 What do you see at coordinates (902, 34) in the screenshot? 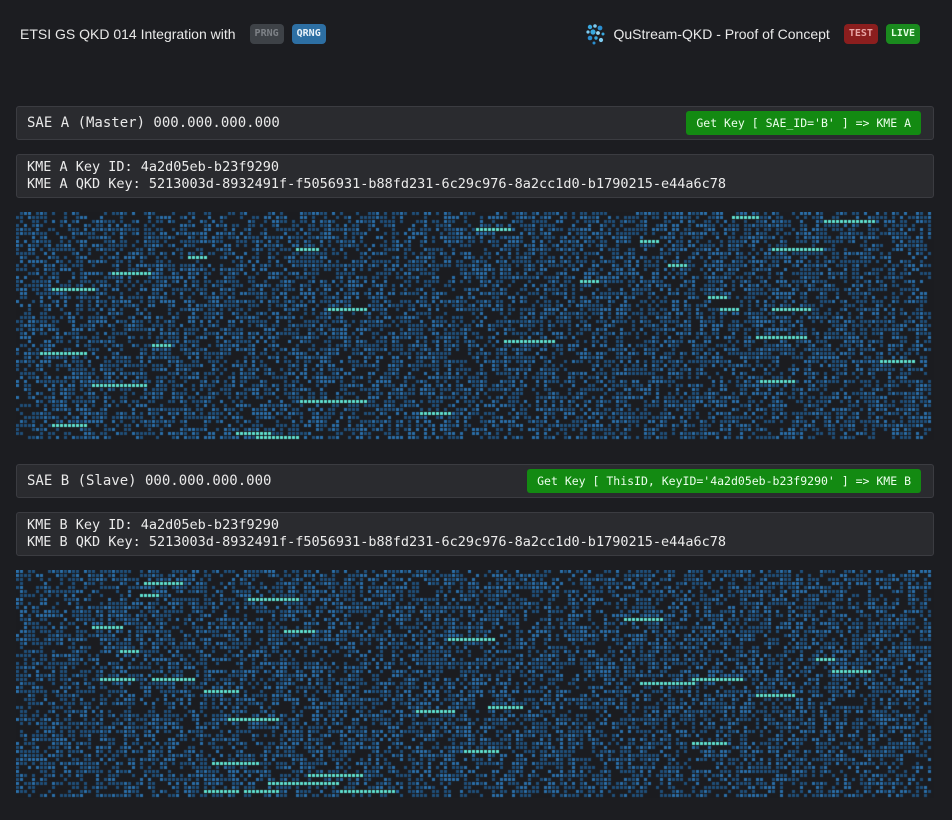
I see `live-env-toggle: LIVE` at bounding box center [902, 34].